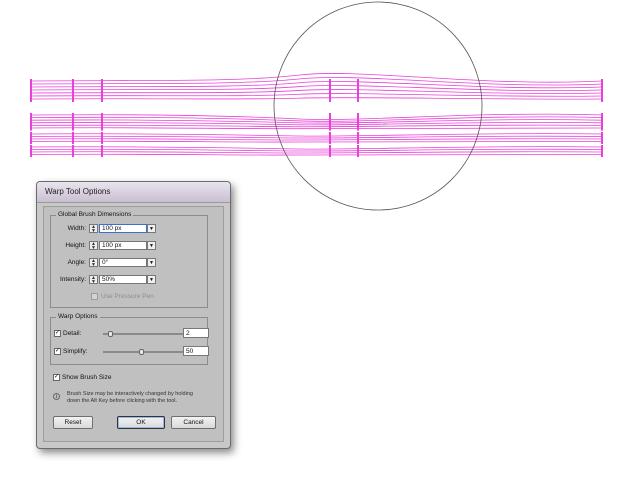  Describe the element at coordinates (196, 333) in the screenshot. I see `detail-value-field: 2` at that location.